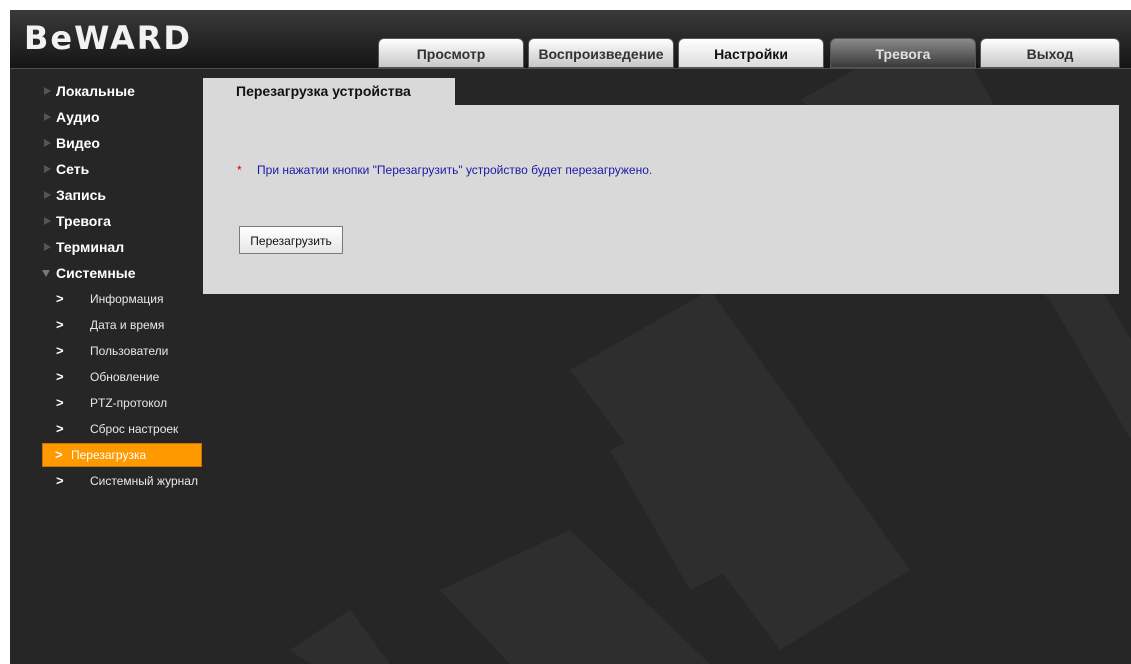 The width and height of the screenshot is (1131, 664). I want to click on sidebar-subitem-users: > Пользователи, so click(122, 351).